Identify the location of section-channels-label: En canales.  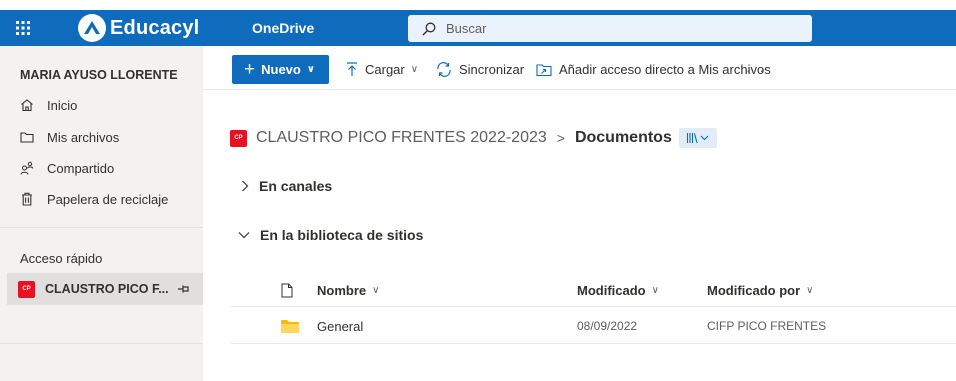
(296, 186).